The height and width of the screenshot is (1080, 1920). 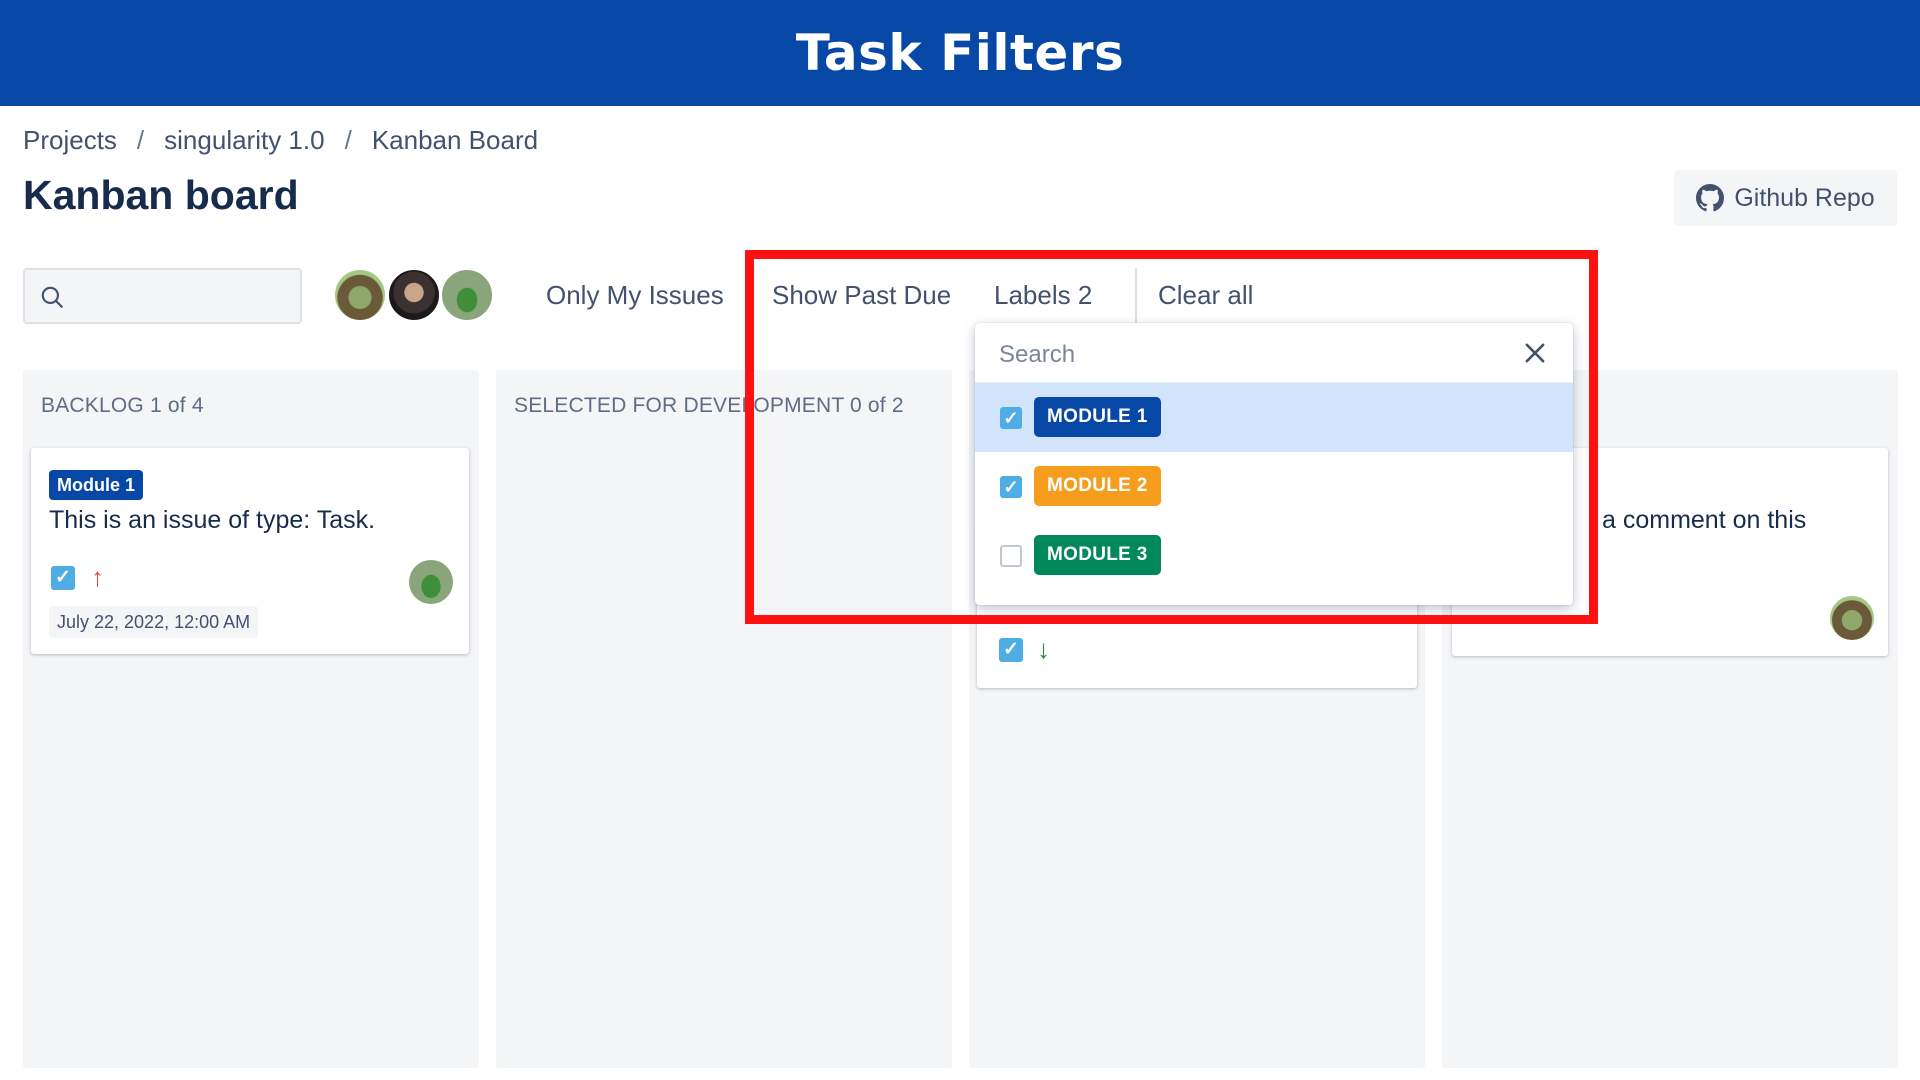 What do you see at coordinates (52, 297) in the screenshot?
I see `search-icon` at bounding box center [52, 297].